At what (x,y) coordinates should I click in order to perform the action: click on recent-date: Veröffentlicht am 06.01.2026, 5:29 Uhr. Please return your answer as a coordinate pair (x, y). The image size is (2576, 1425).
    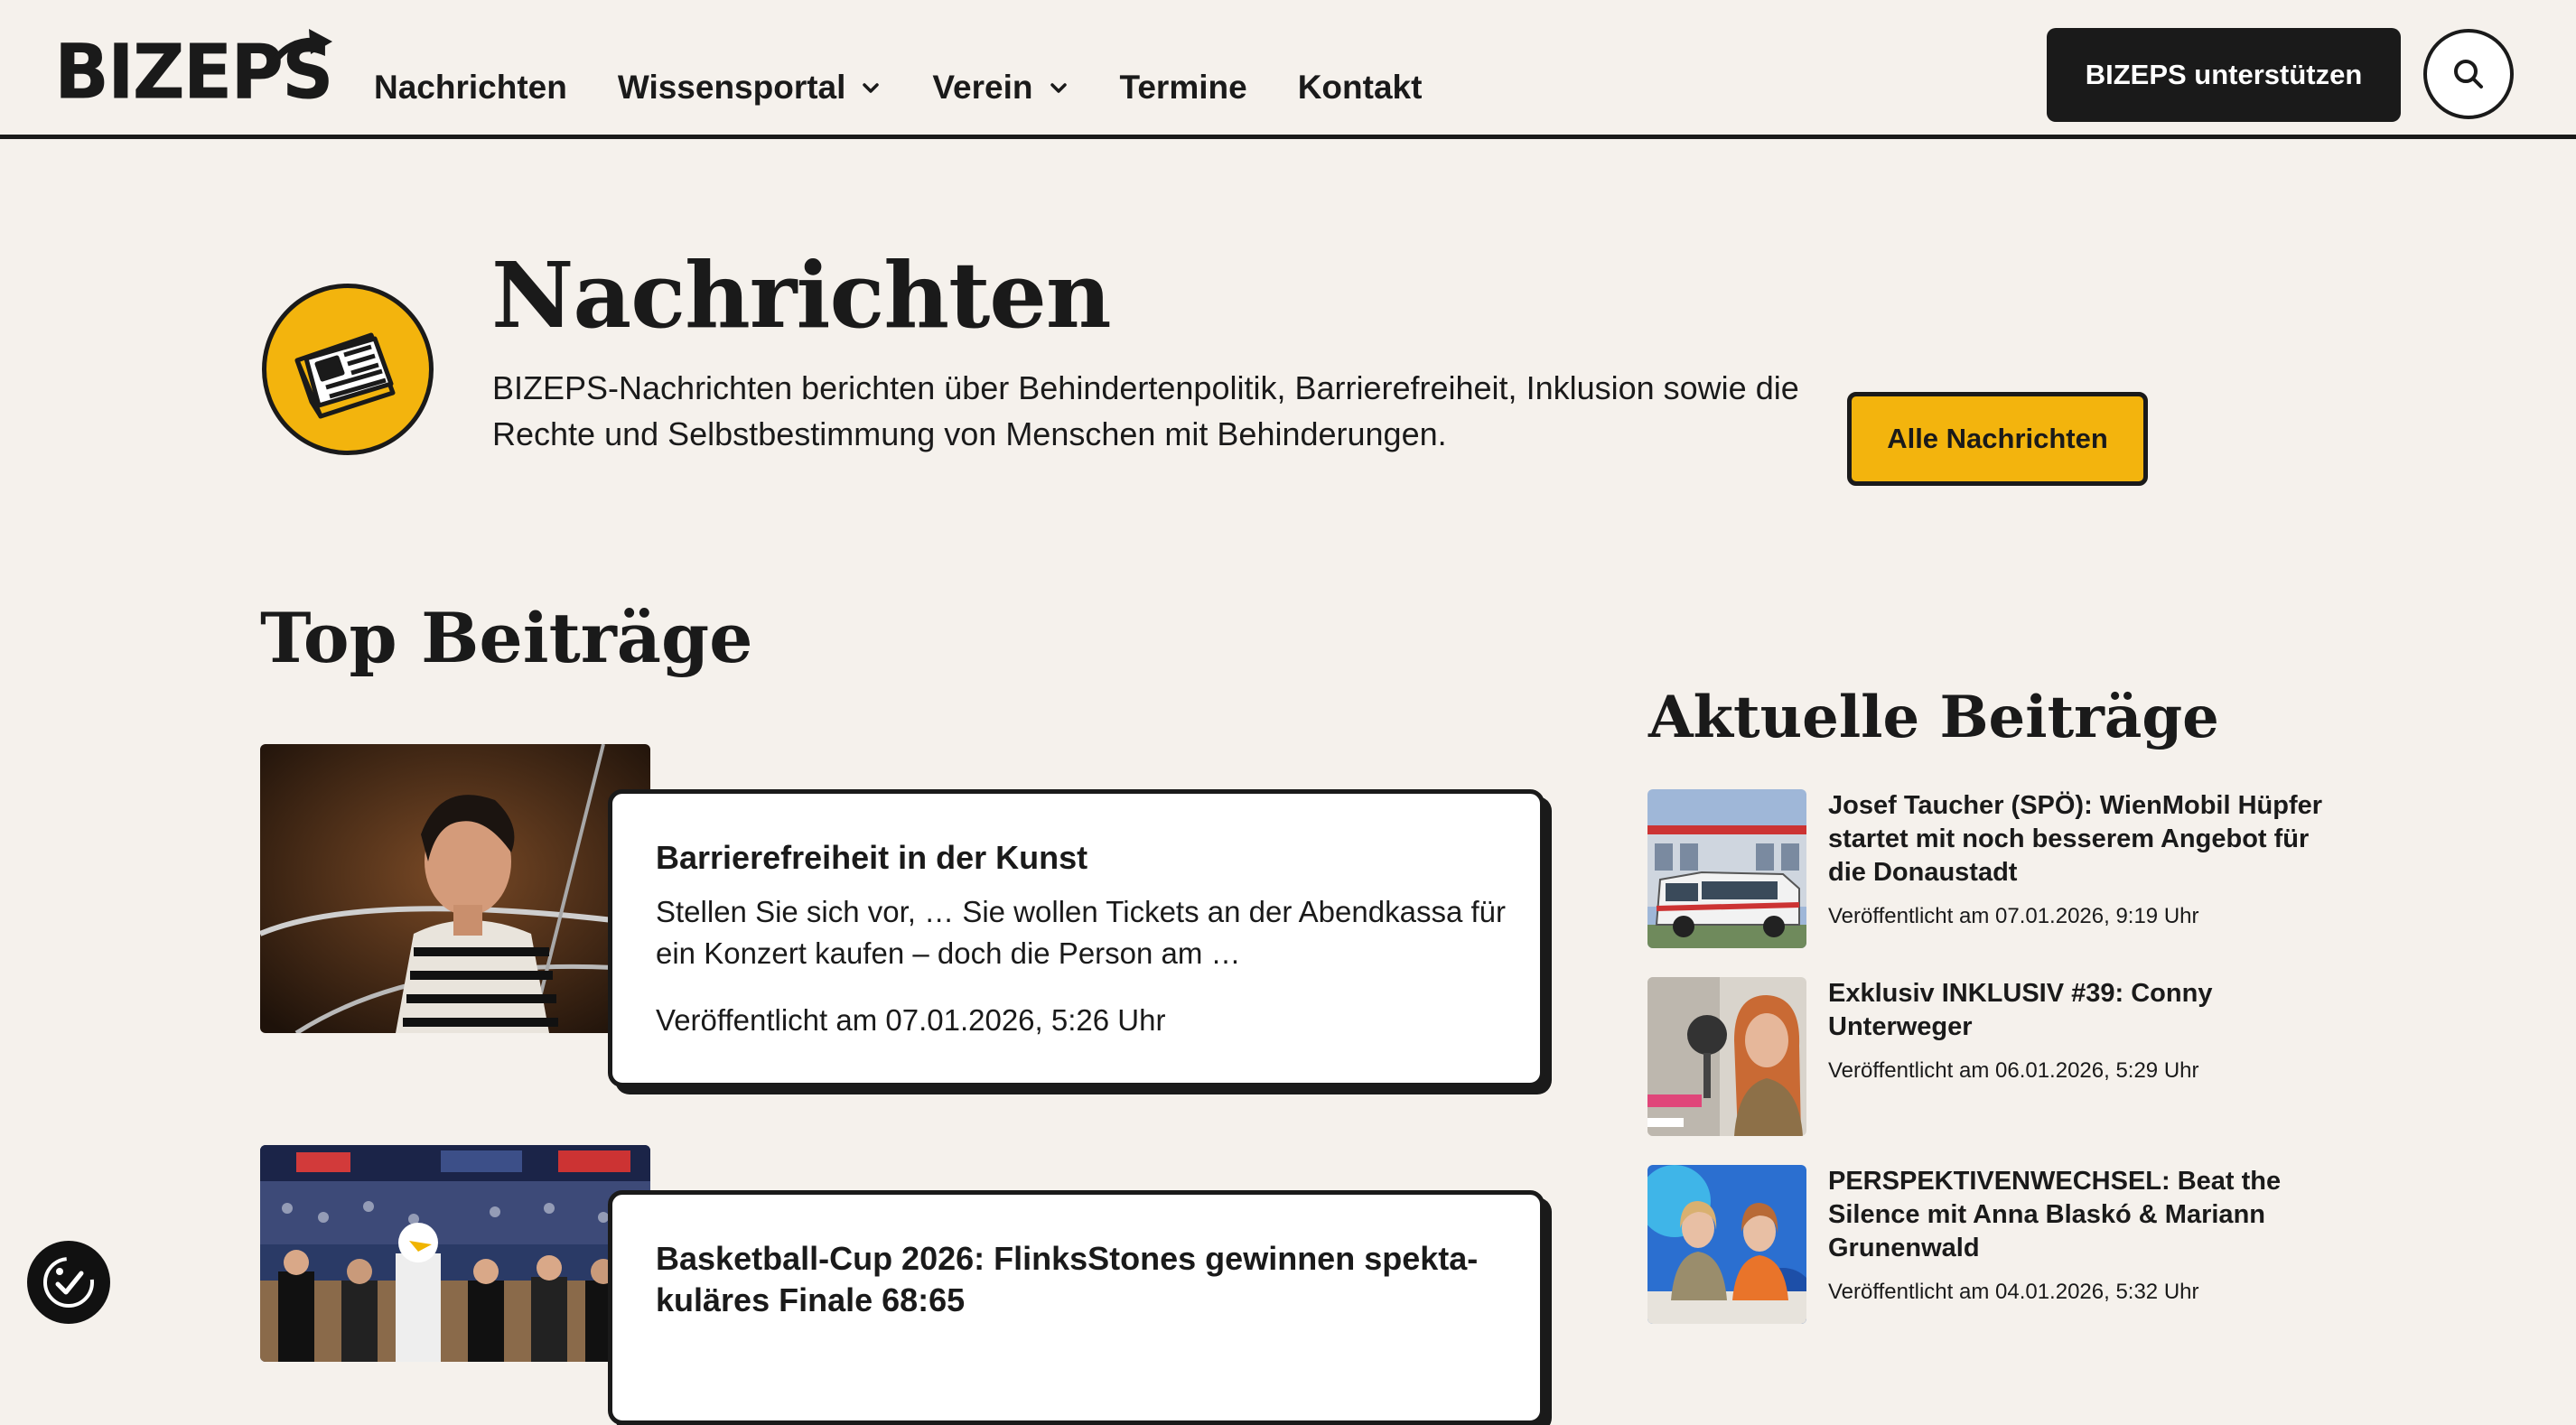
    Looking at the image, I should click on (2014, 1070).